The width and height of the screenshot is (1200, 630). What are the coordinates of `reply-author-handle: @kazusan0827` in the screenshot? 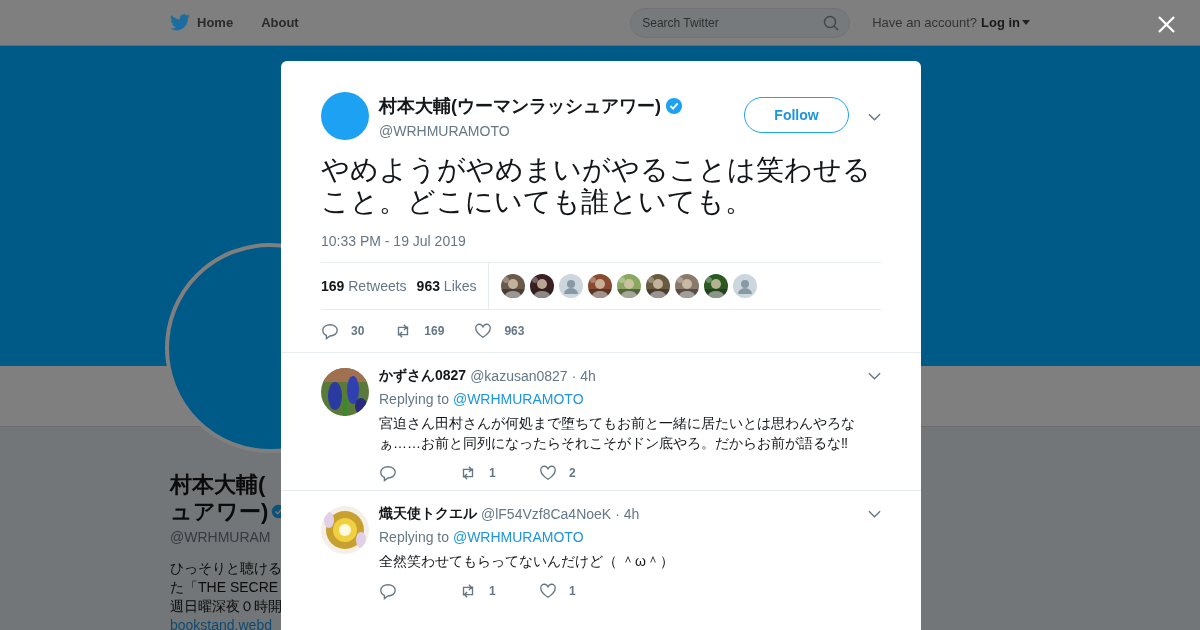 It's located at (519, 376).